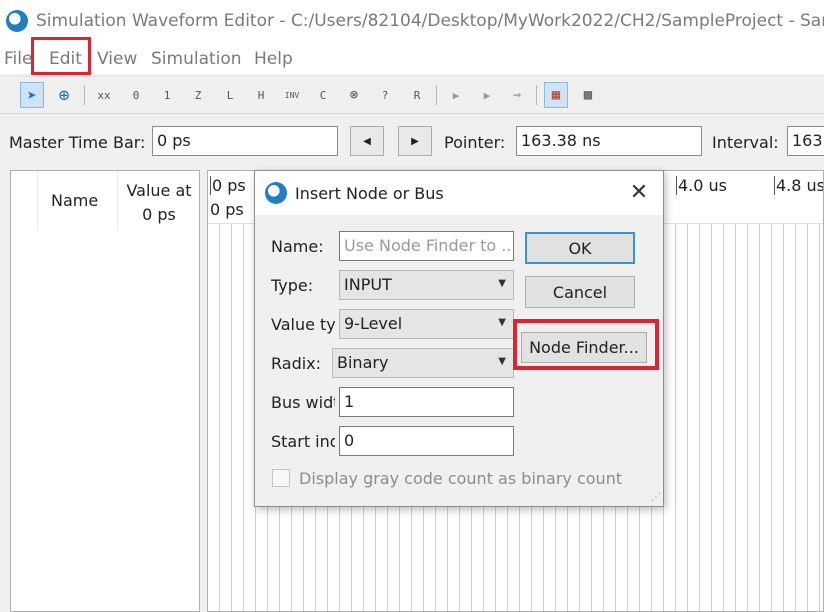 This screenshot has width=824, height=612. I want to click on node-finder-highlight-box, so click(586, 344).